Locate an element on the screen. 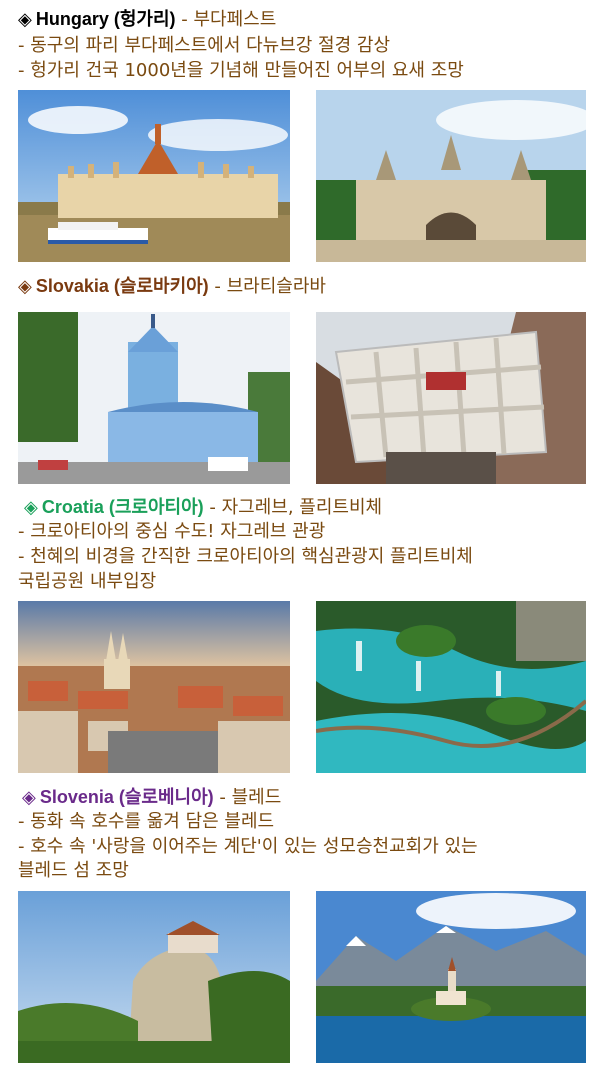 The height and width of the screenshot is (1078, 606). photo-bratislava-street is located at coordinates (451, 398).